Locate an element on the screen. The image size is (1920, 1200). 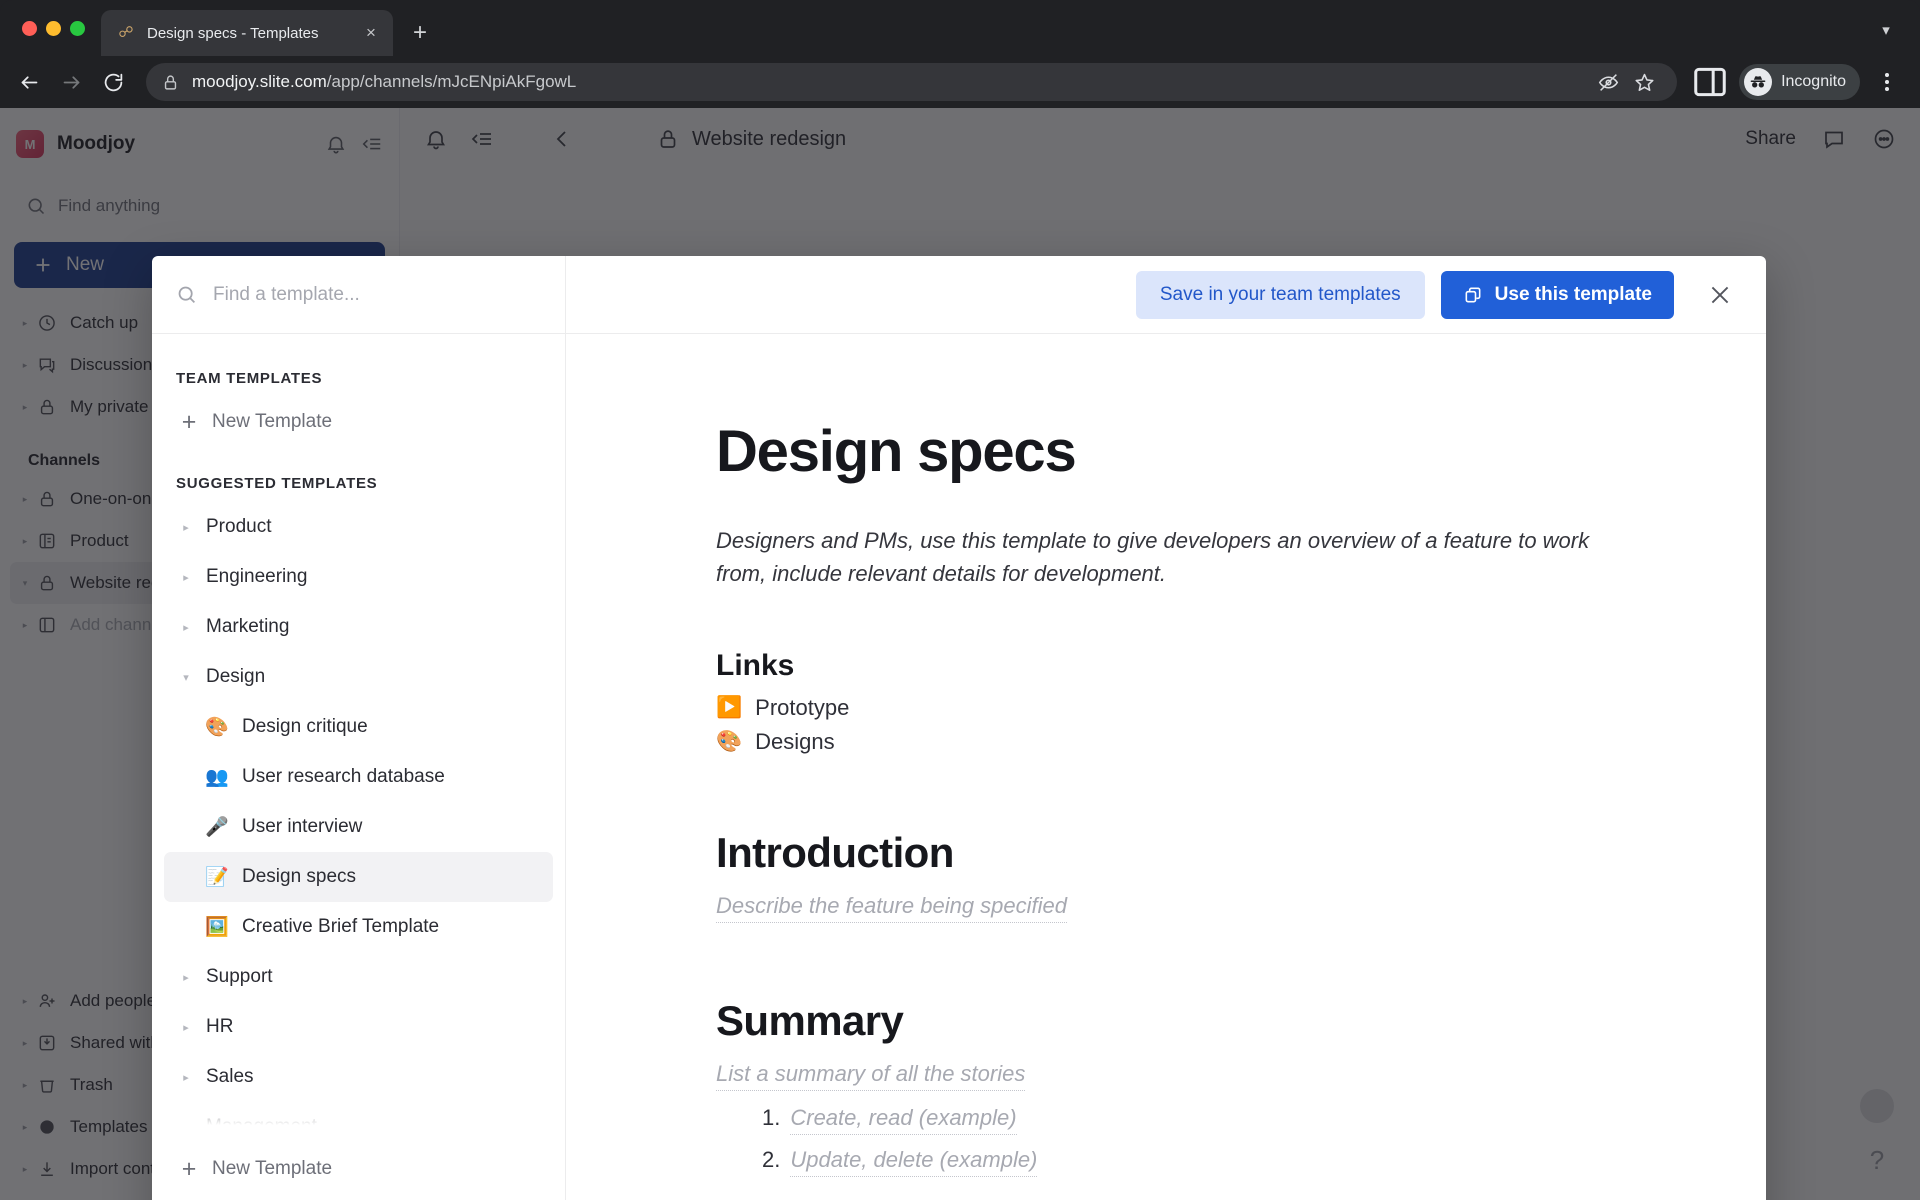
tab-title: Design specs - Templates is located at coordinates (233, 33).